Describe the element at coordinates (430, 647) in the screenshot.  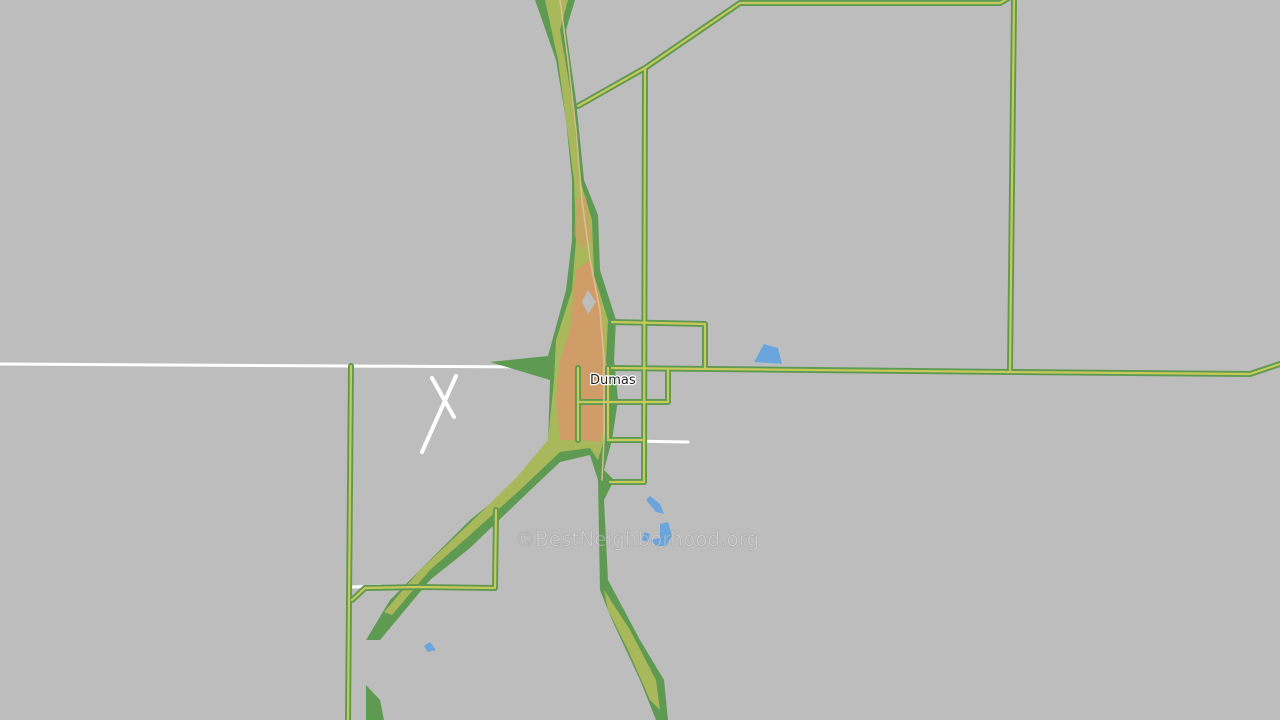
I see `water-pond-southwest` at that location.